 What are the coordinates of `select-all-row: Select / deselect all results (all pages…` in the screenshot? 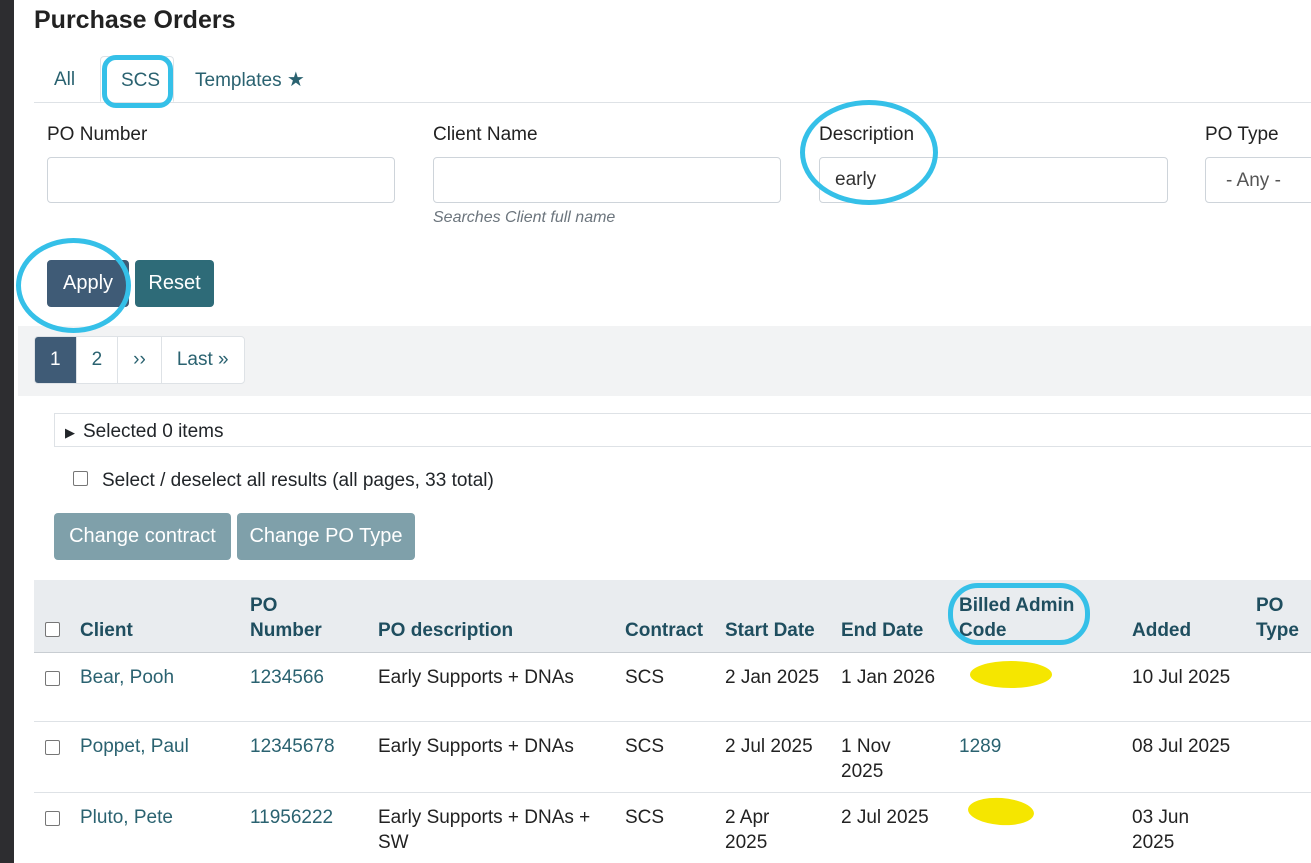 It's located at (283, 481).